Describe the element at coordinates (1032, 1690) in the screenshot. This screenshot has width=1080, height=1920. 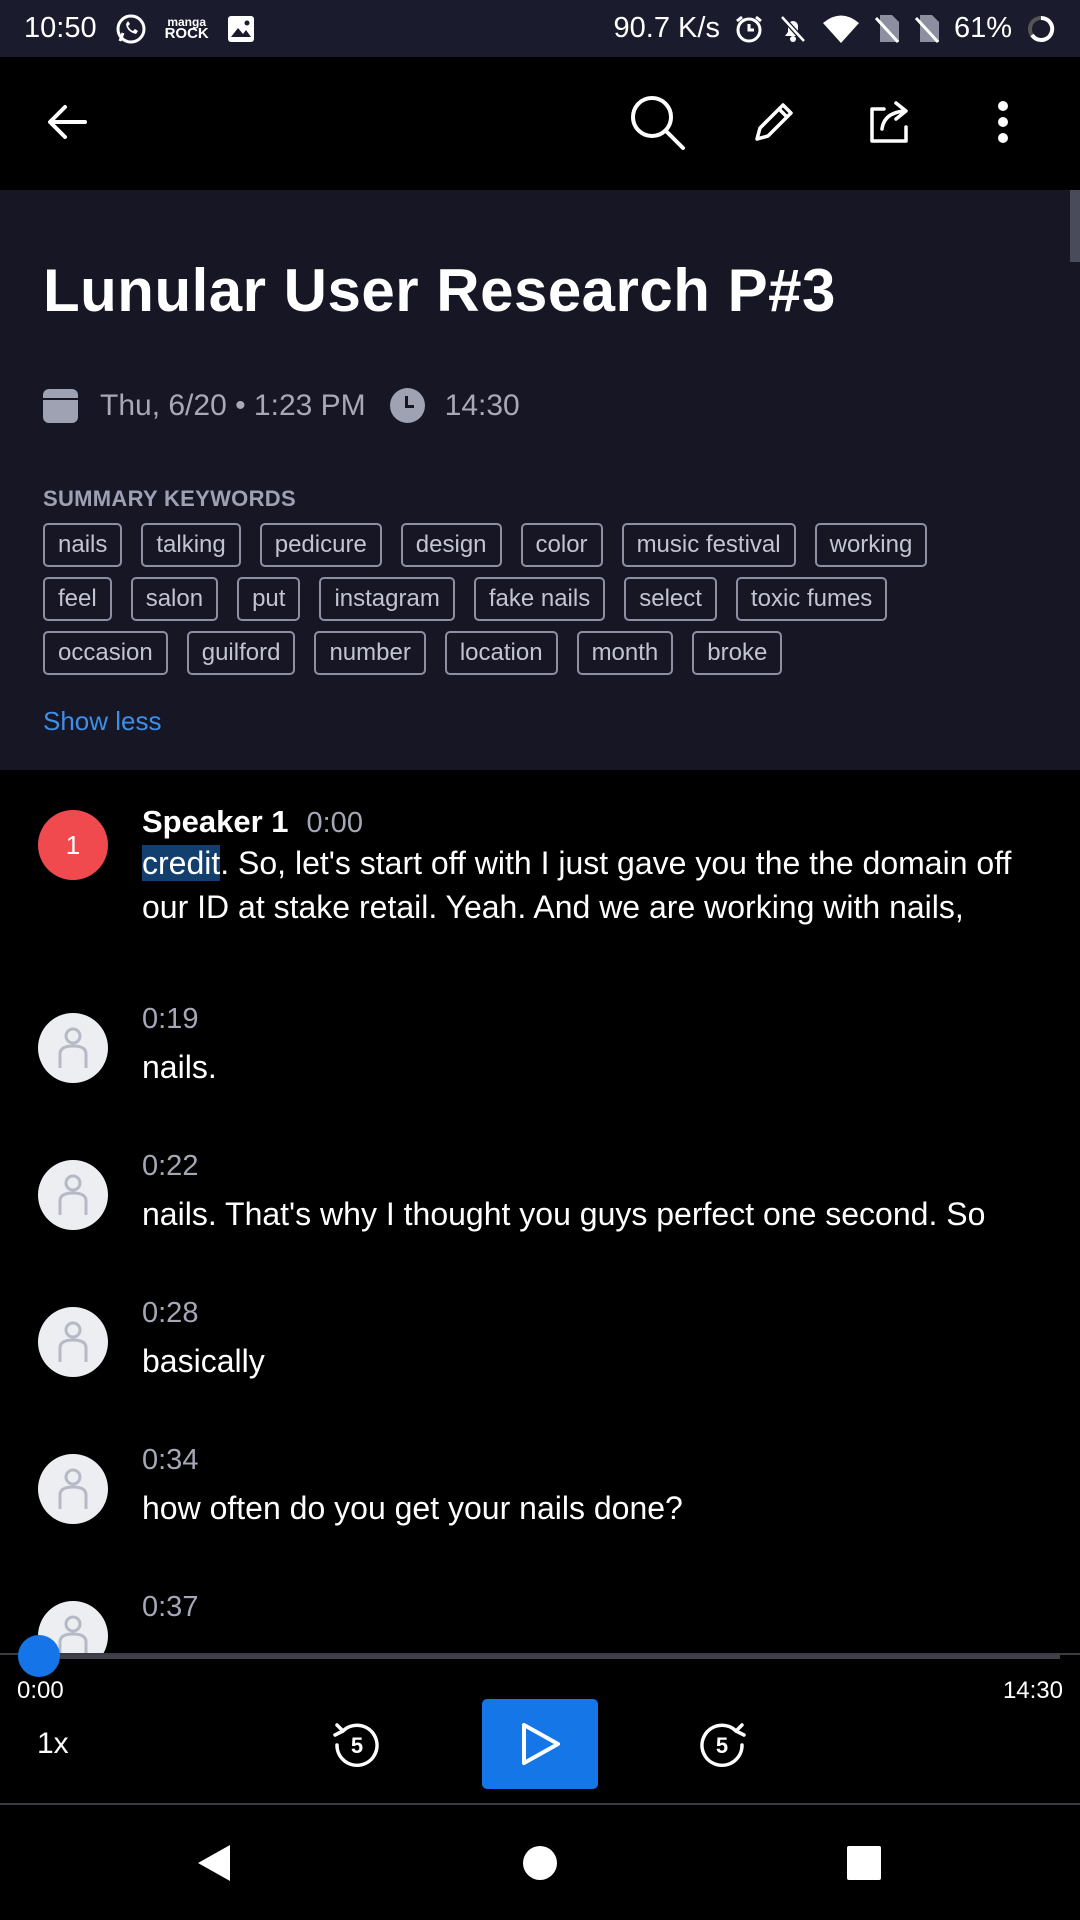
I see `total-time: 14:30` at that location.